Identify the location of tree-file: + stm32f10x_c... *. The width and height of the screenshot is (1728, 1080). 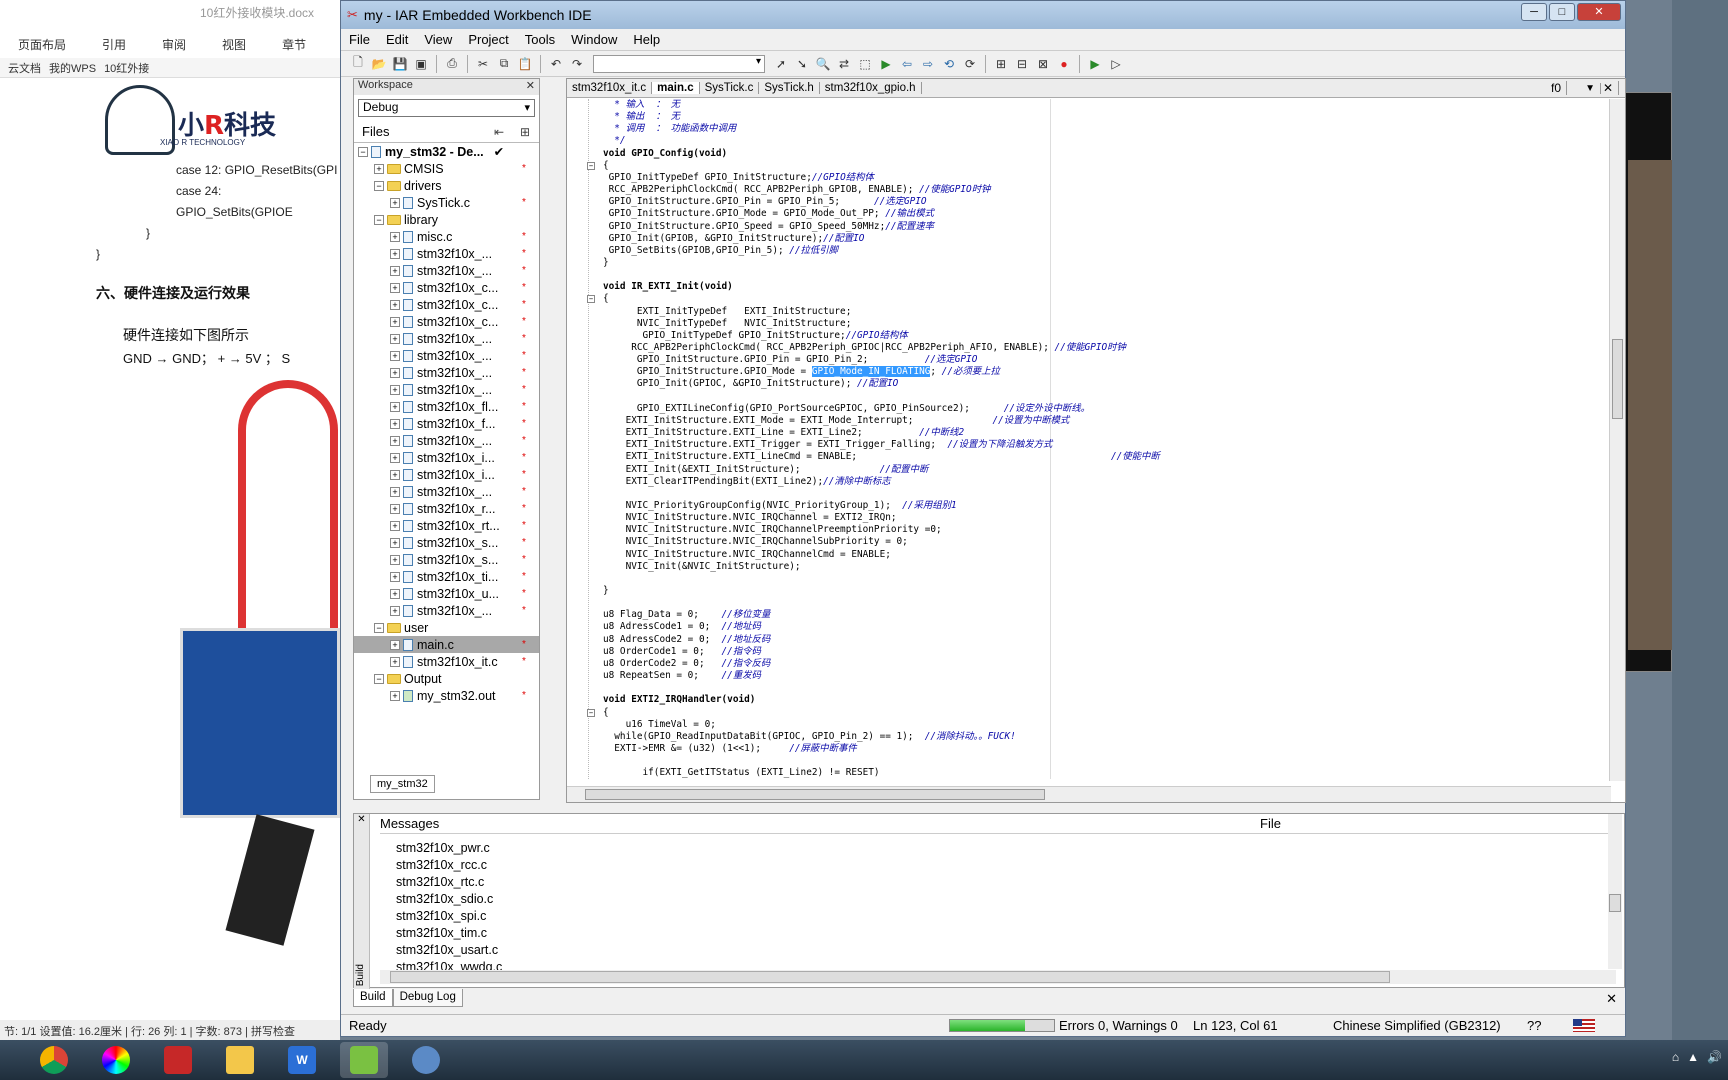
(446, 287).